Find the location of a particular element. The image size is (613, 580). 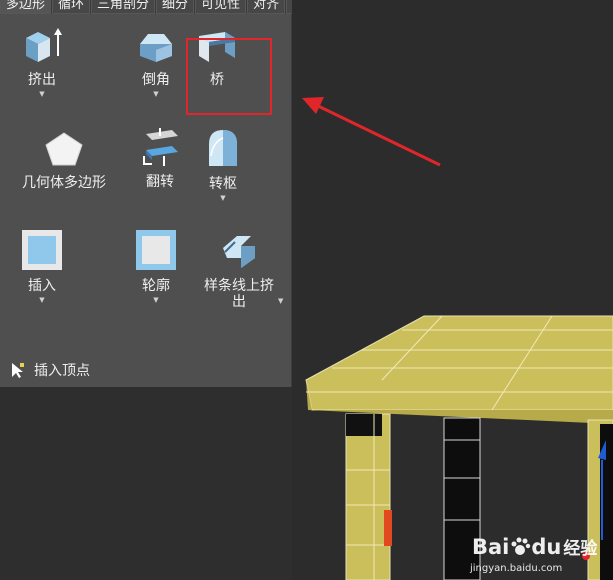

bevel-dropdown-arrow: ▼ is located at coordinates (155, 94).